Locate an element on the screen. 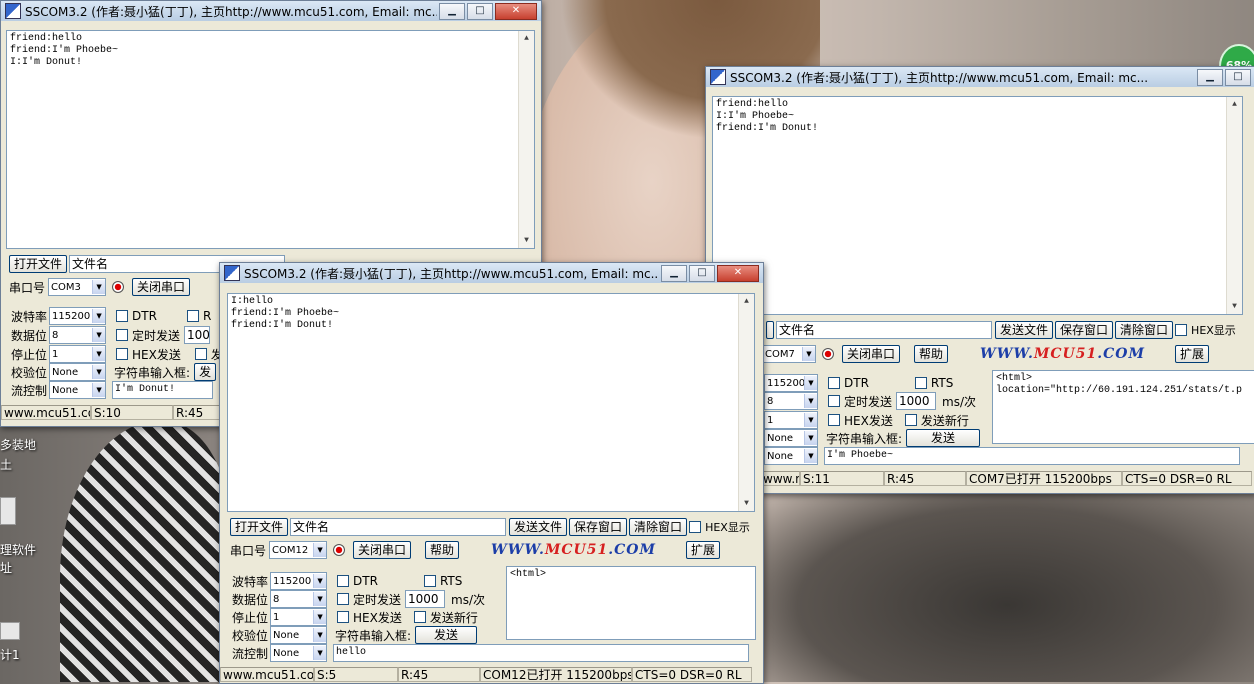 The image size is (1254, 684). send-text-input: I'm Donut! is located at coordinates (163, 390).